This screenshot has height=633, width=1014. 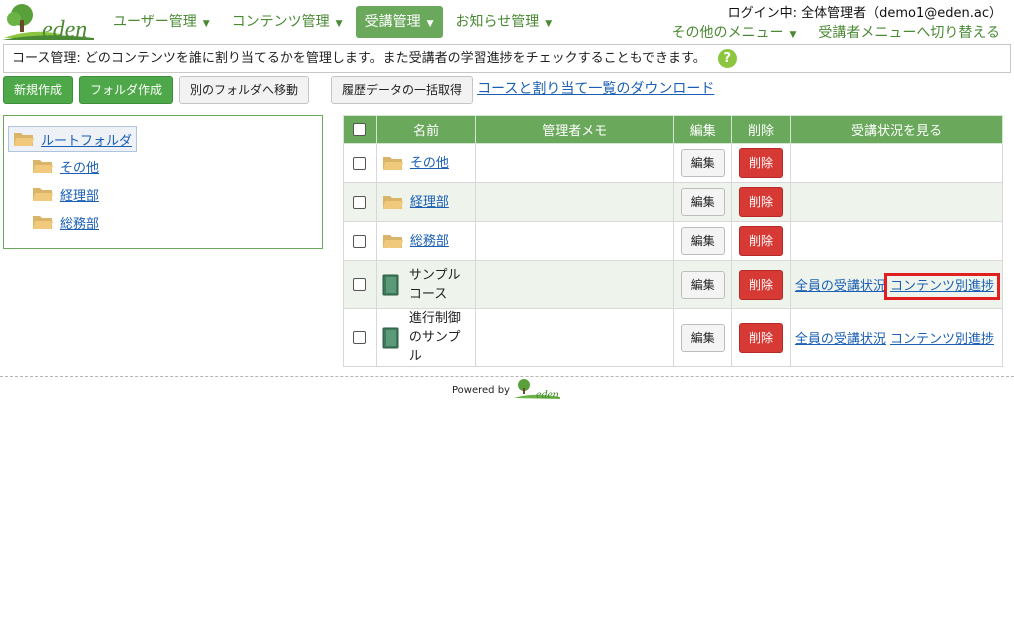 What do you see at coordinates (177, 166) in the screenshot?
I see `tree-item-other: その他` at bounding box center [177, 166].